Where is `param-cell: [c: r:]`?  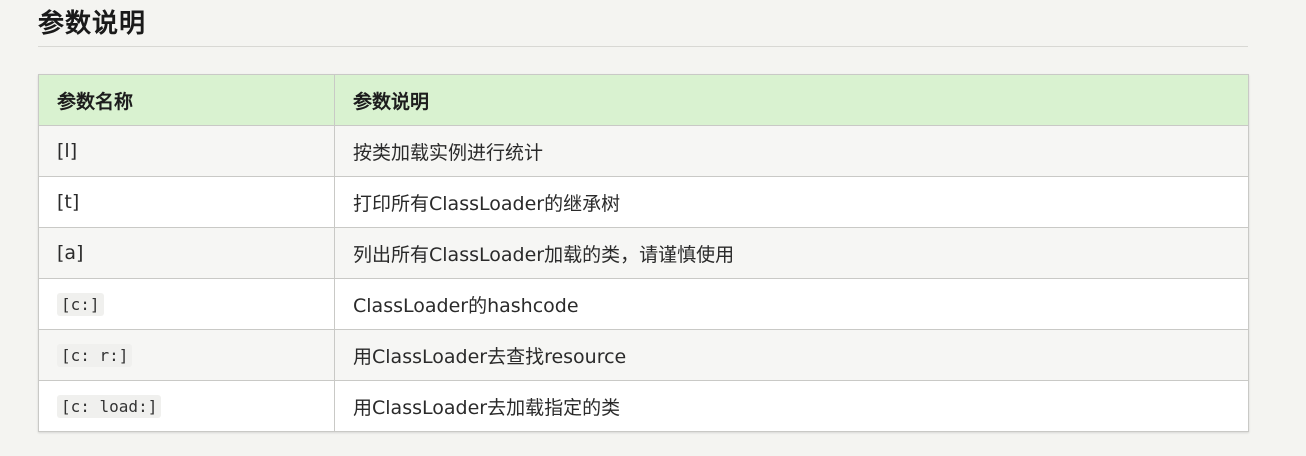 param-cell: [c: r:] is located at coordinates (186, 355).